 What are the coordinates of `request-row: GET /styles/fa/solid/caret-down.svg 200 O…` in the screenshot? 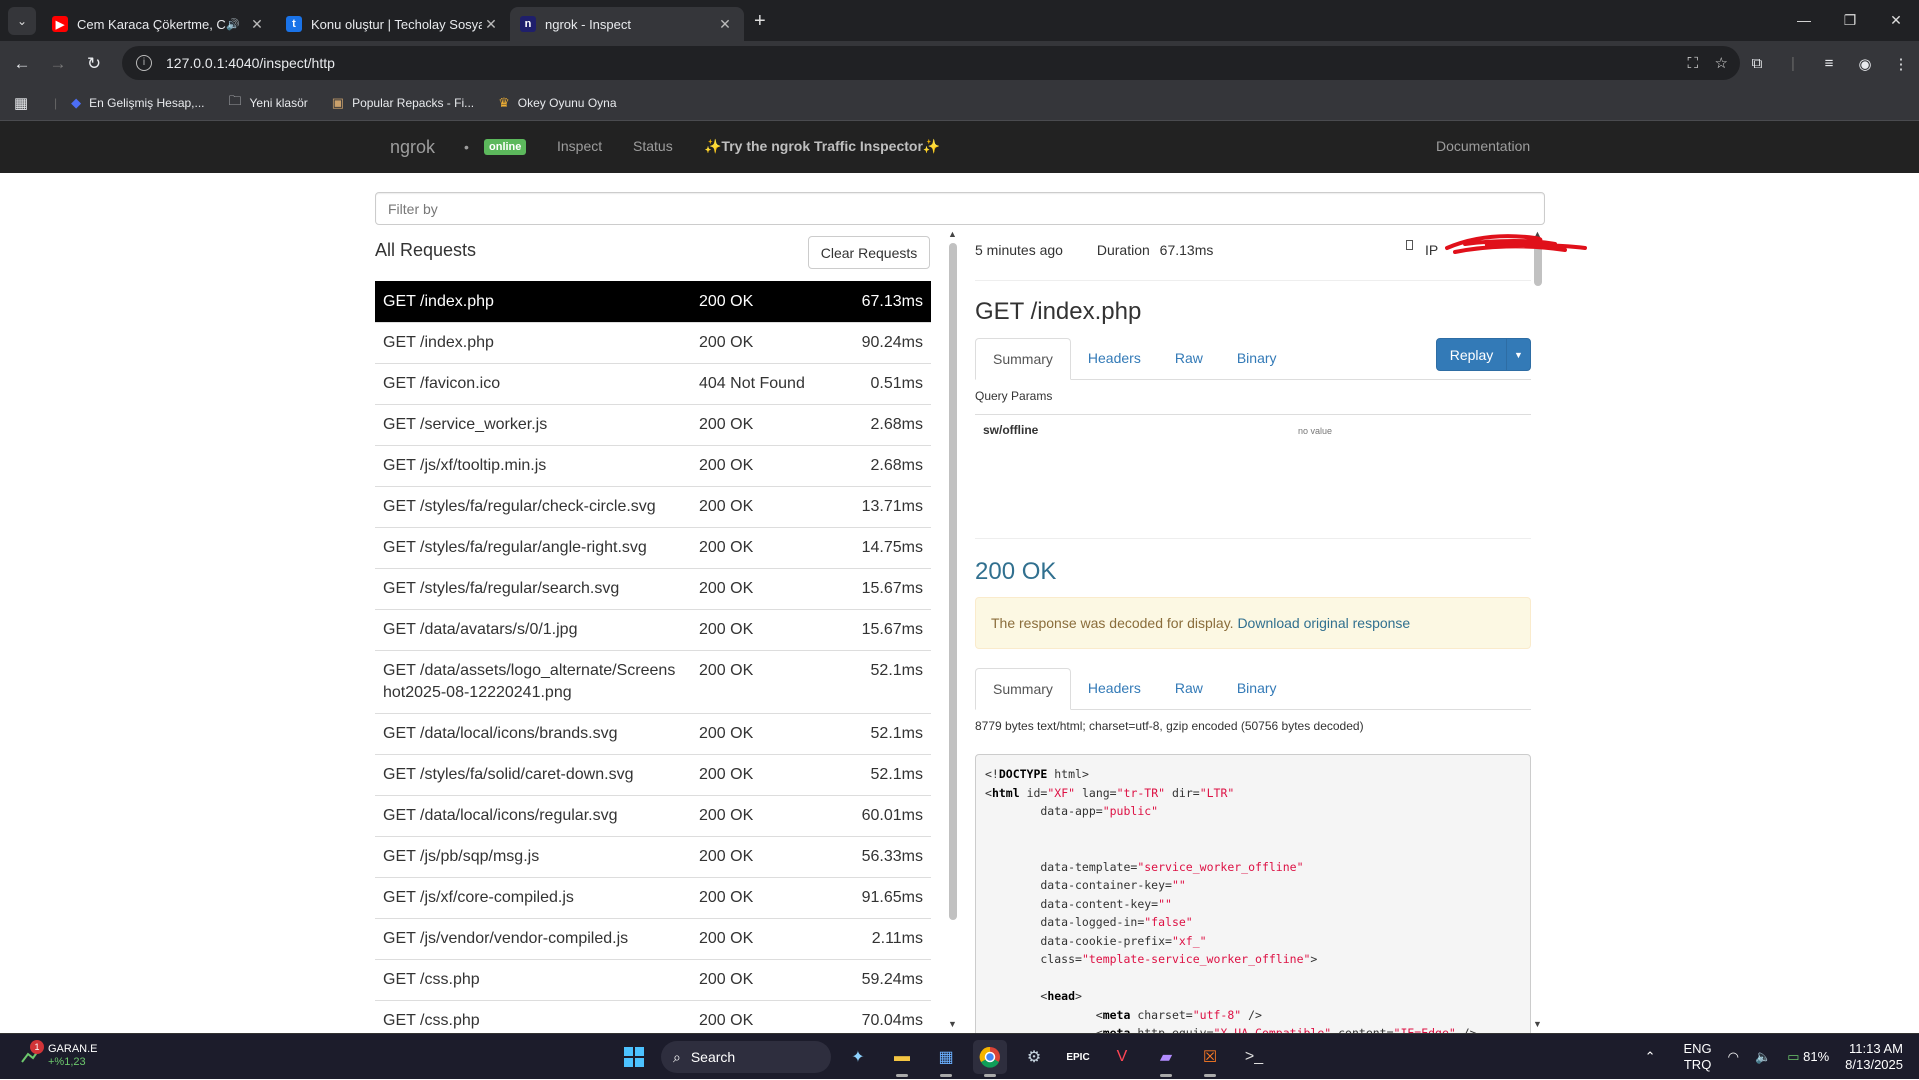 It's located at (653, 775).